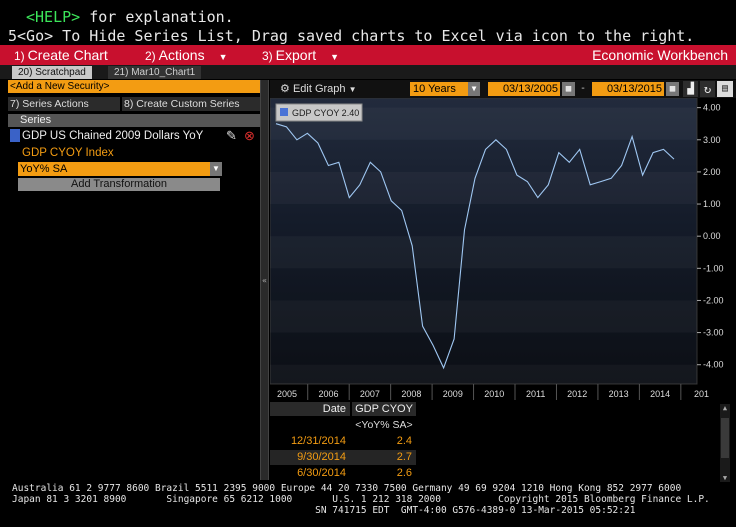  What do you see at coordinates (712, 140) in the screenshot?
I see `y-tick-label: 3.00` at bounding box center [712, 140].